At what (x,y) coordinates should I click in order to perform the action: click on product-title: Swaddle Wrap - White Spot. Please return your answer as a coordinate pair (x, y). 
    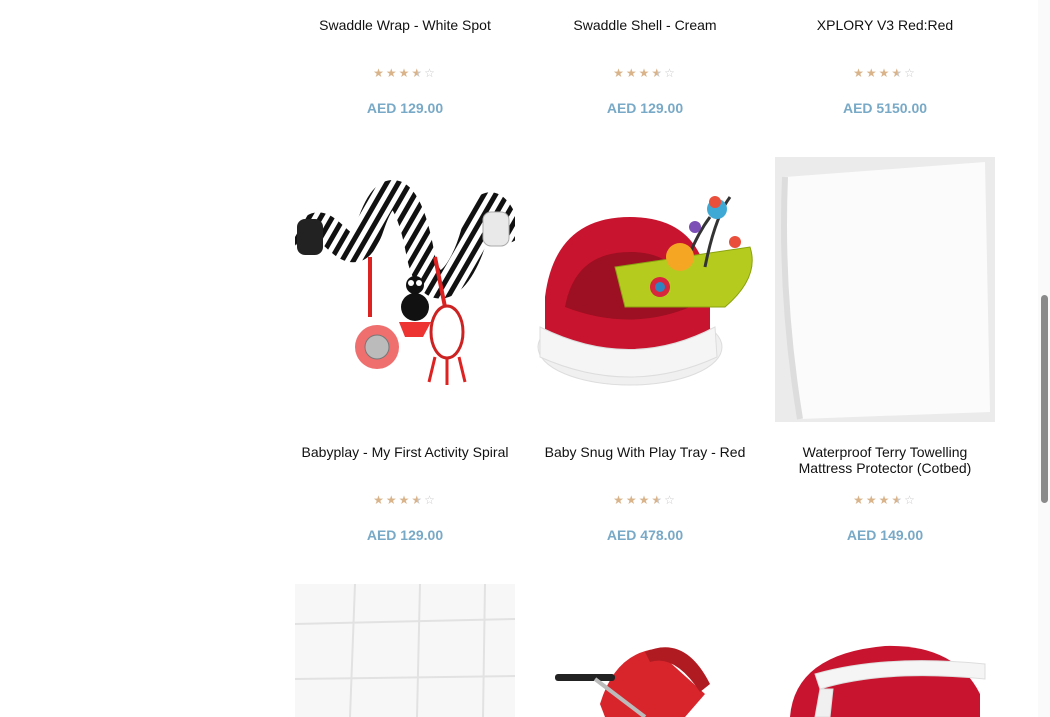
    Looking at the image, I should click on (405, 25).